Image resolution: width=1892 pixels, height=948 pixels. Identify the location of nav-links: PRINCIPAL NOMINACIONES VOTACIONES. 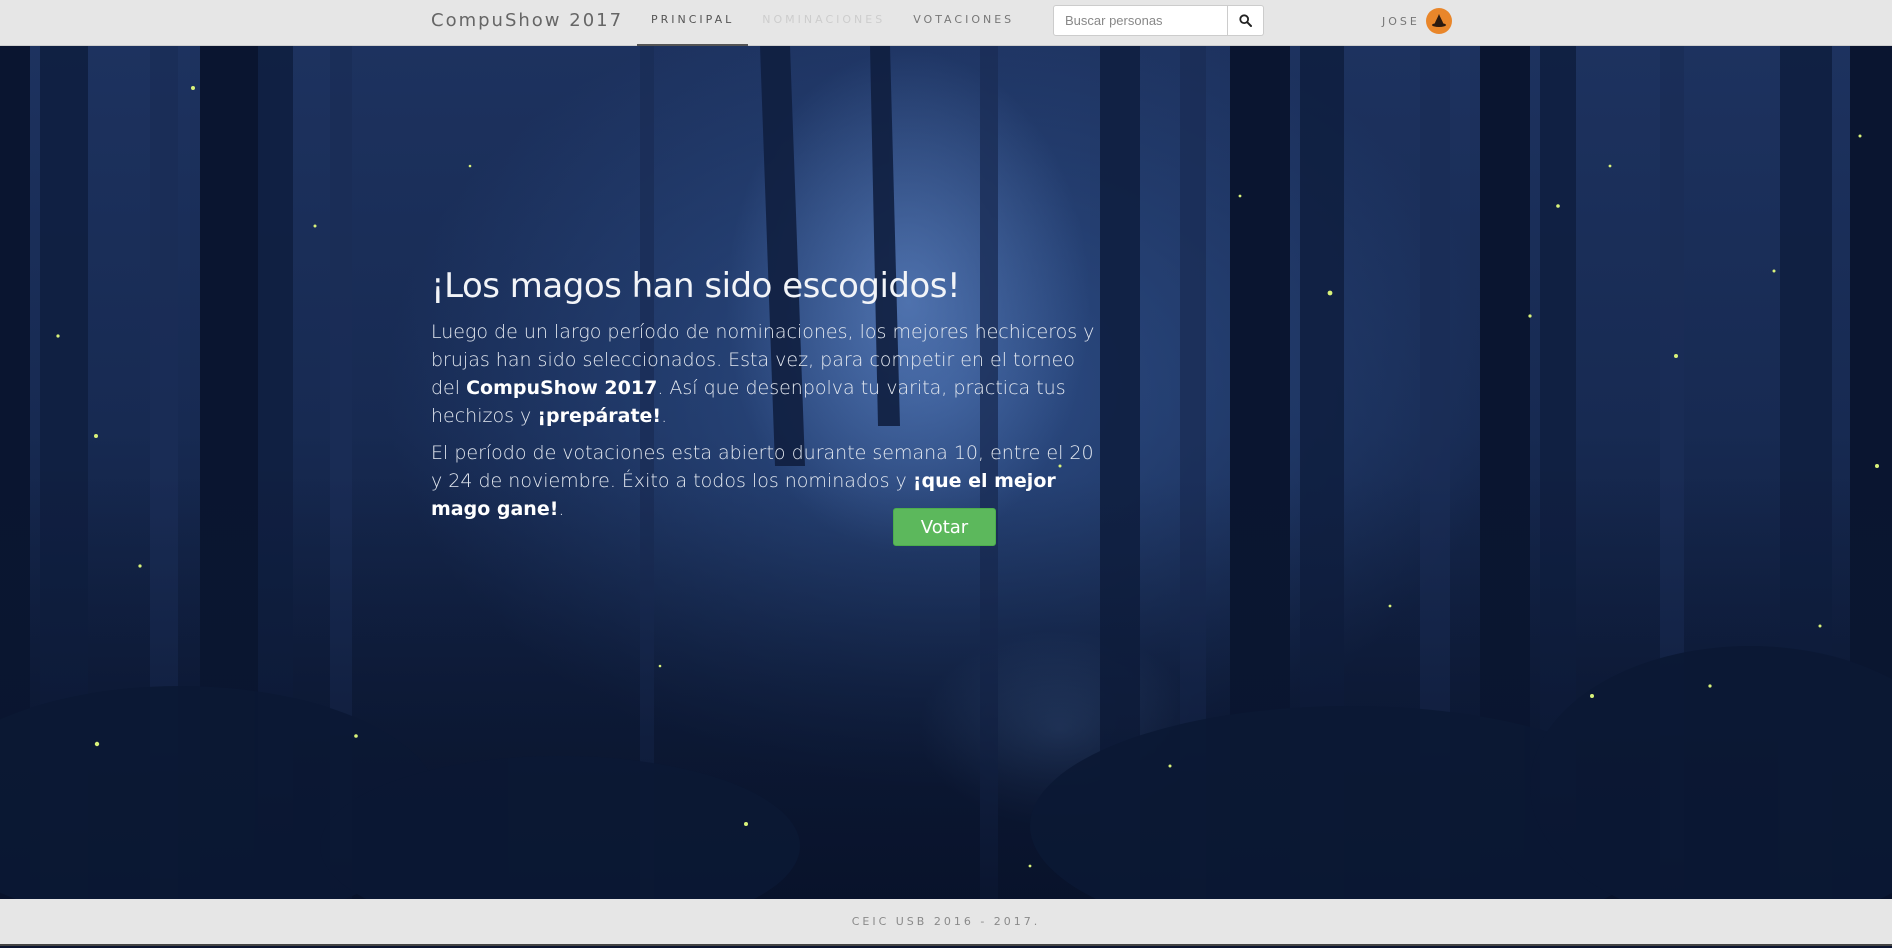
(832, 23).